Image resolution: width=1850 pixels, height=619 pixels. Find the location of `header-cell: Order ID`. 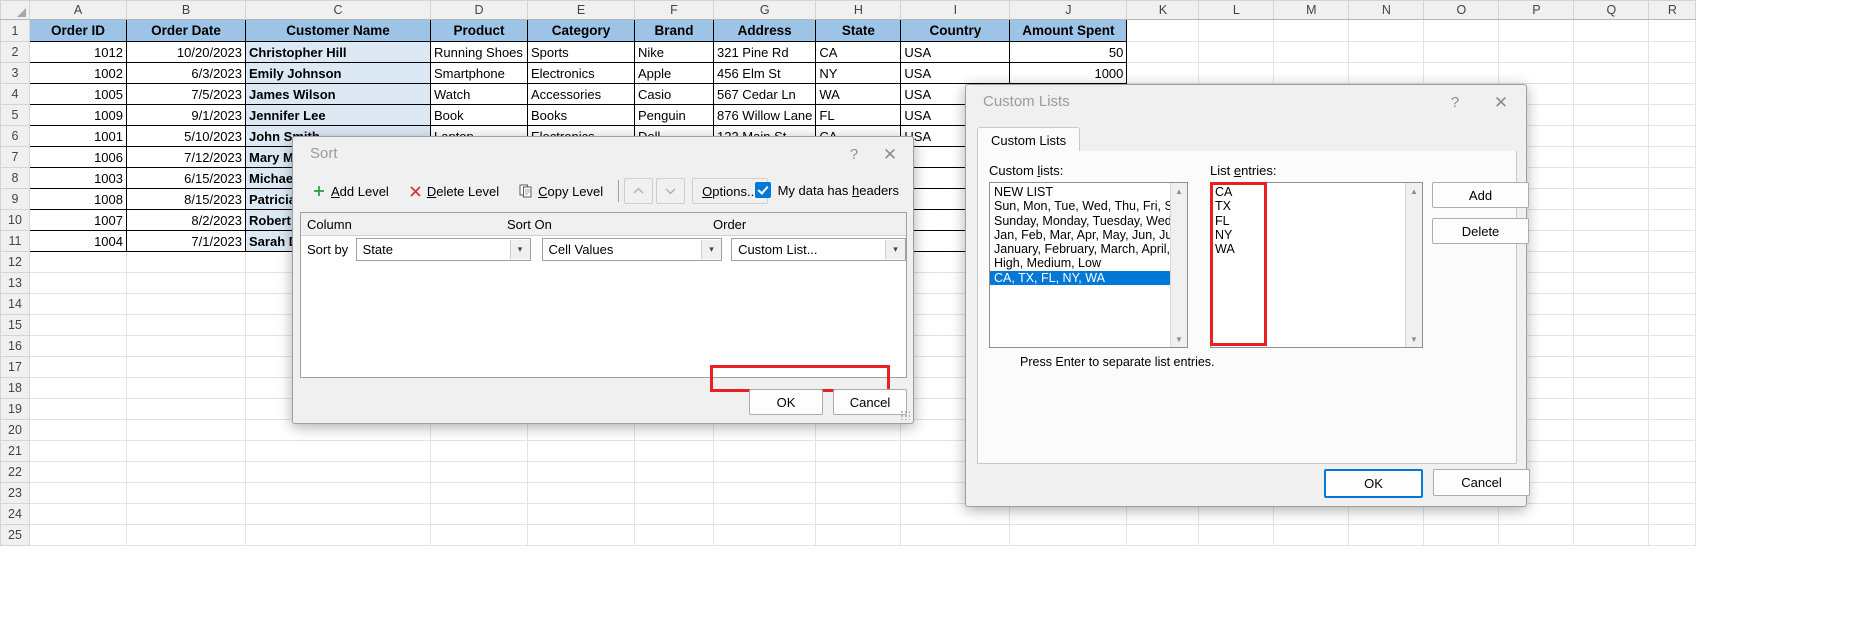

header-cell: Order ID is located at coordinates (78, 30).